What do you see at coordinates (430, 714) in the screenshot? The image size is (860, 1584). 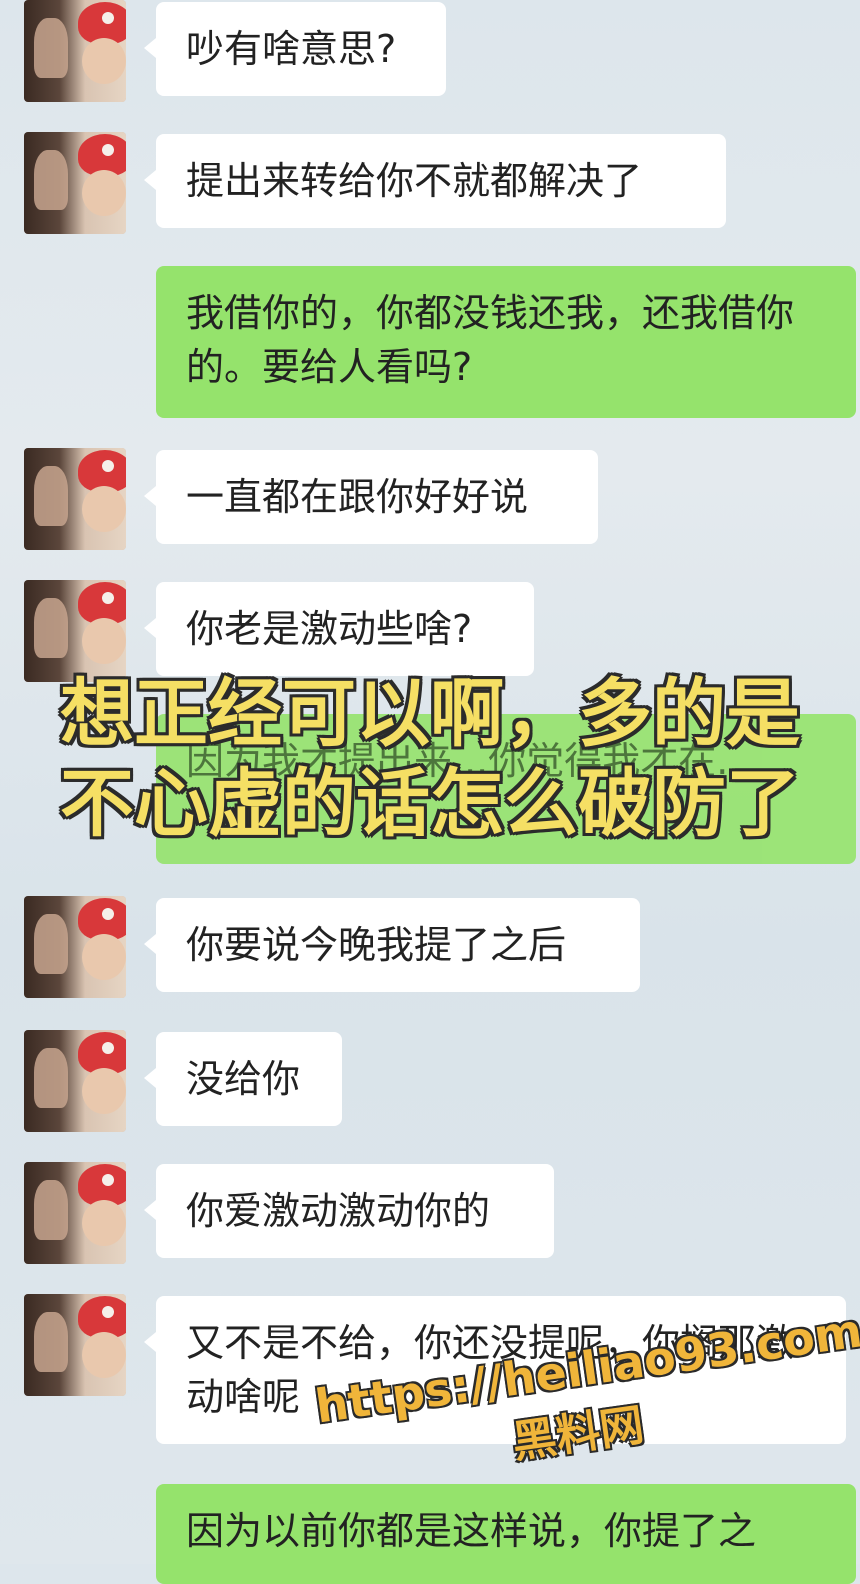 I see `overlay-caption-line-1: 想正经可以啊，多的是` at bounding box center [430, 714].